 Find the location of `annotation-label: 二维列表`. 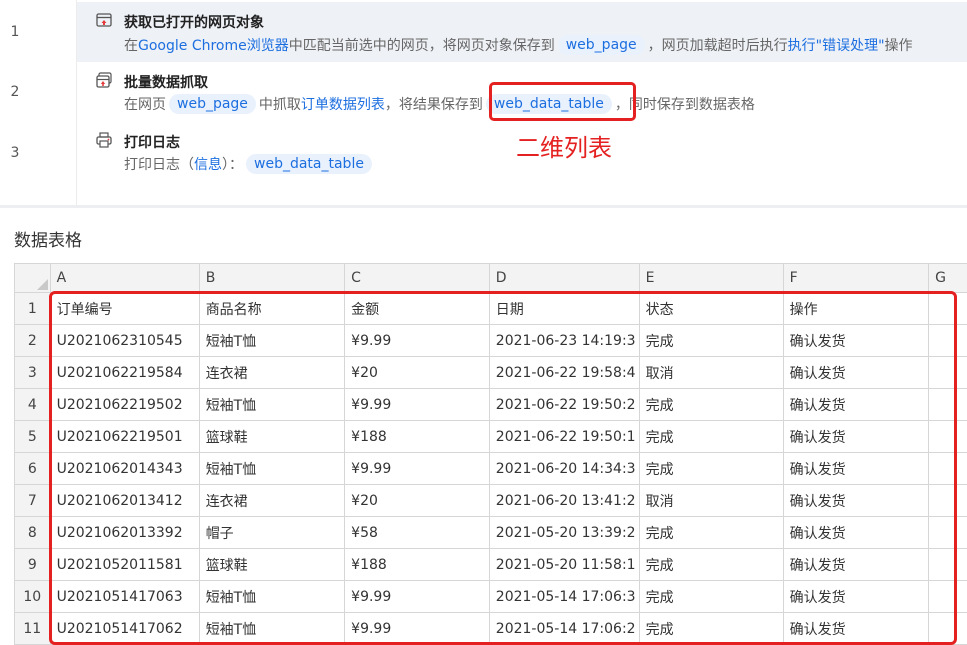

annotation-label: 二维列表 is located at coordinates (564, 148).